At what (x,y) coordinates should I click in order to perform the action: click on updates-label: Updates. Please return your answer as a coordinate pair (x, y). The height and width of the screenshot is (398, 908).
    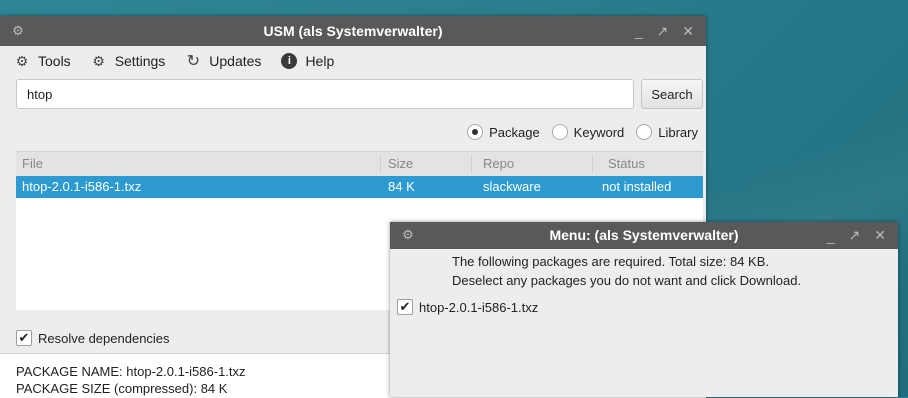
    Looking at the image, I should click on (235, 61).